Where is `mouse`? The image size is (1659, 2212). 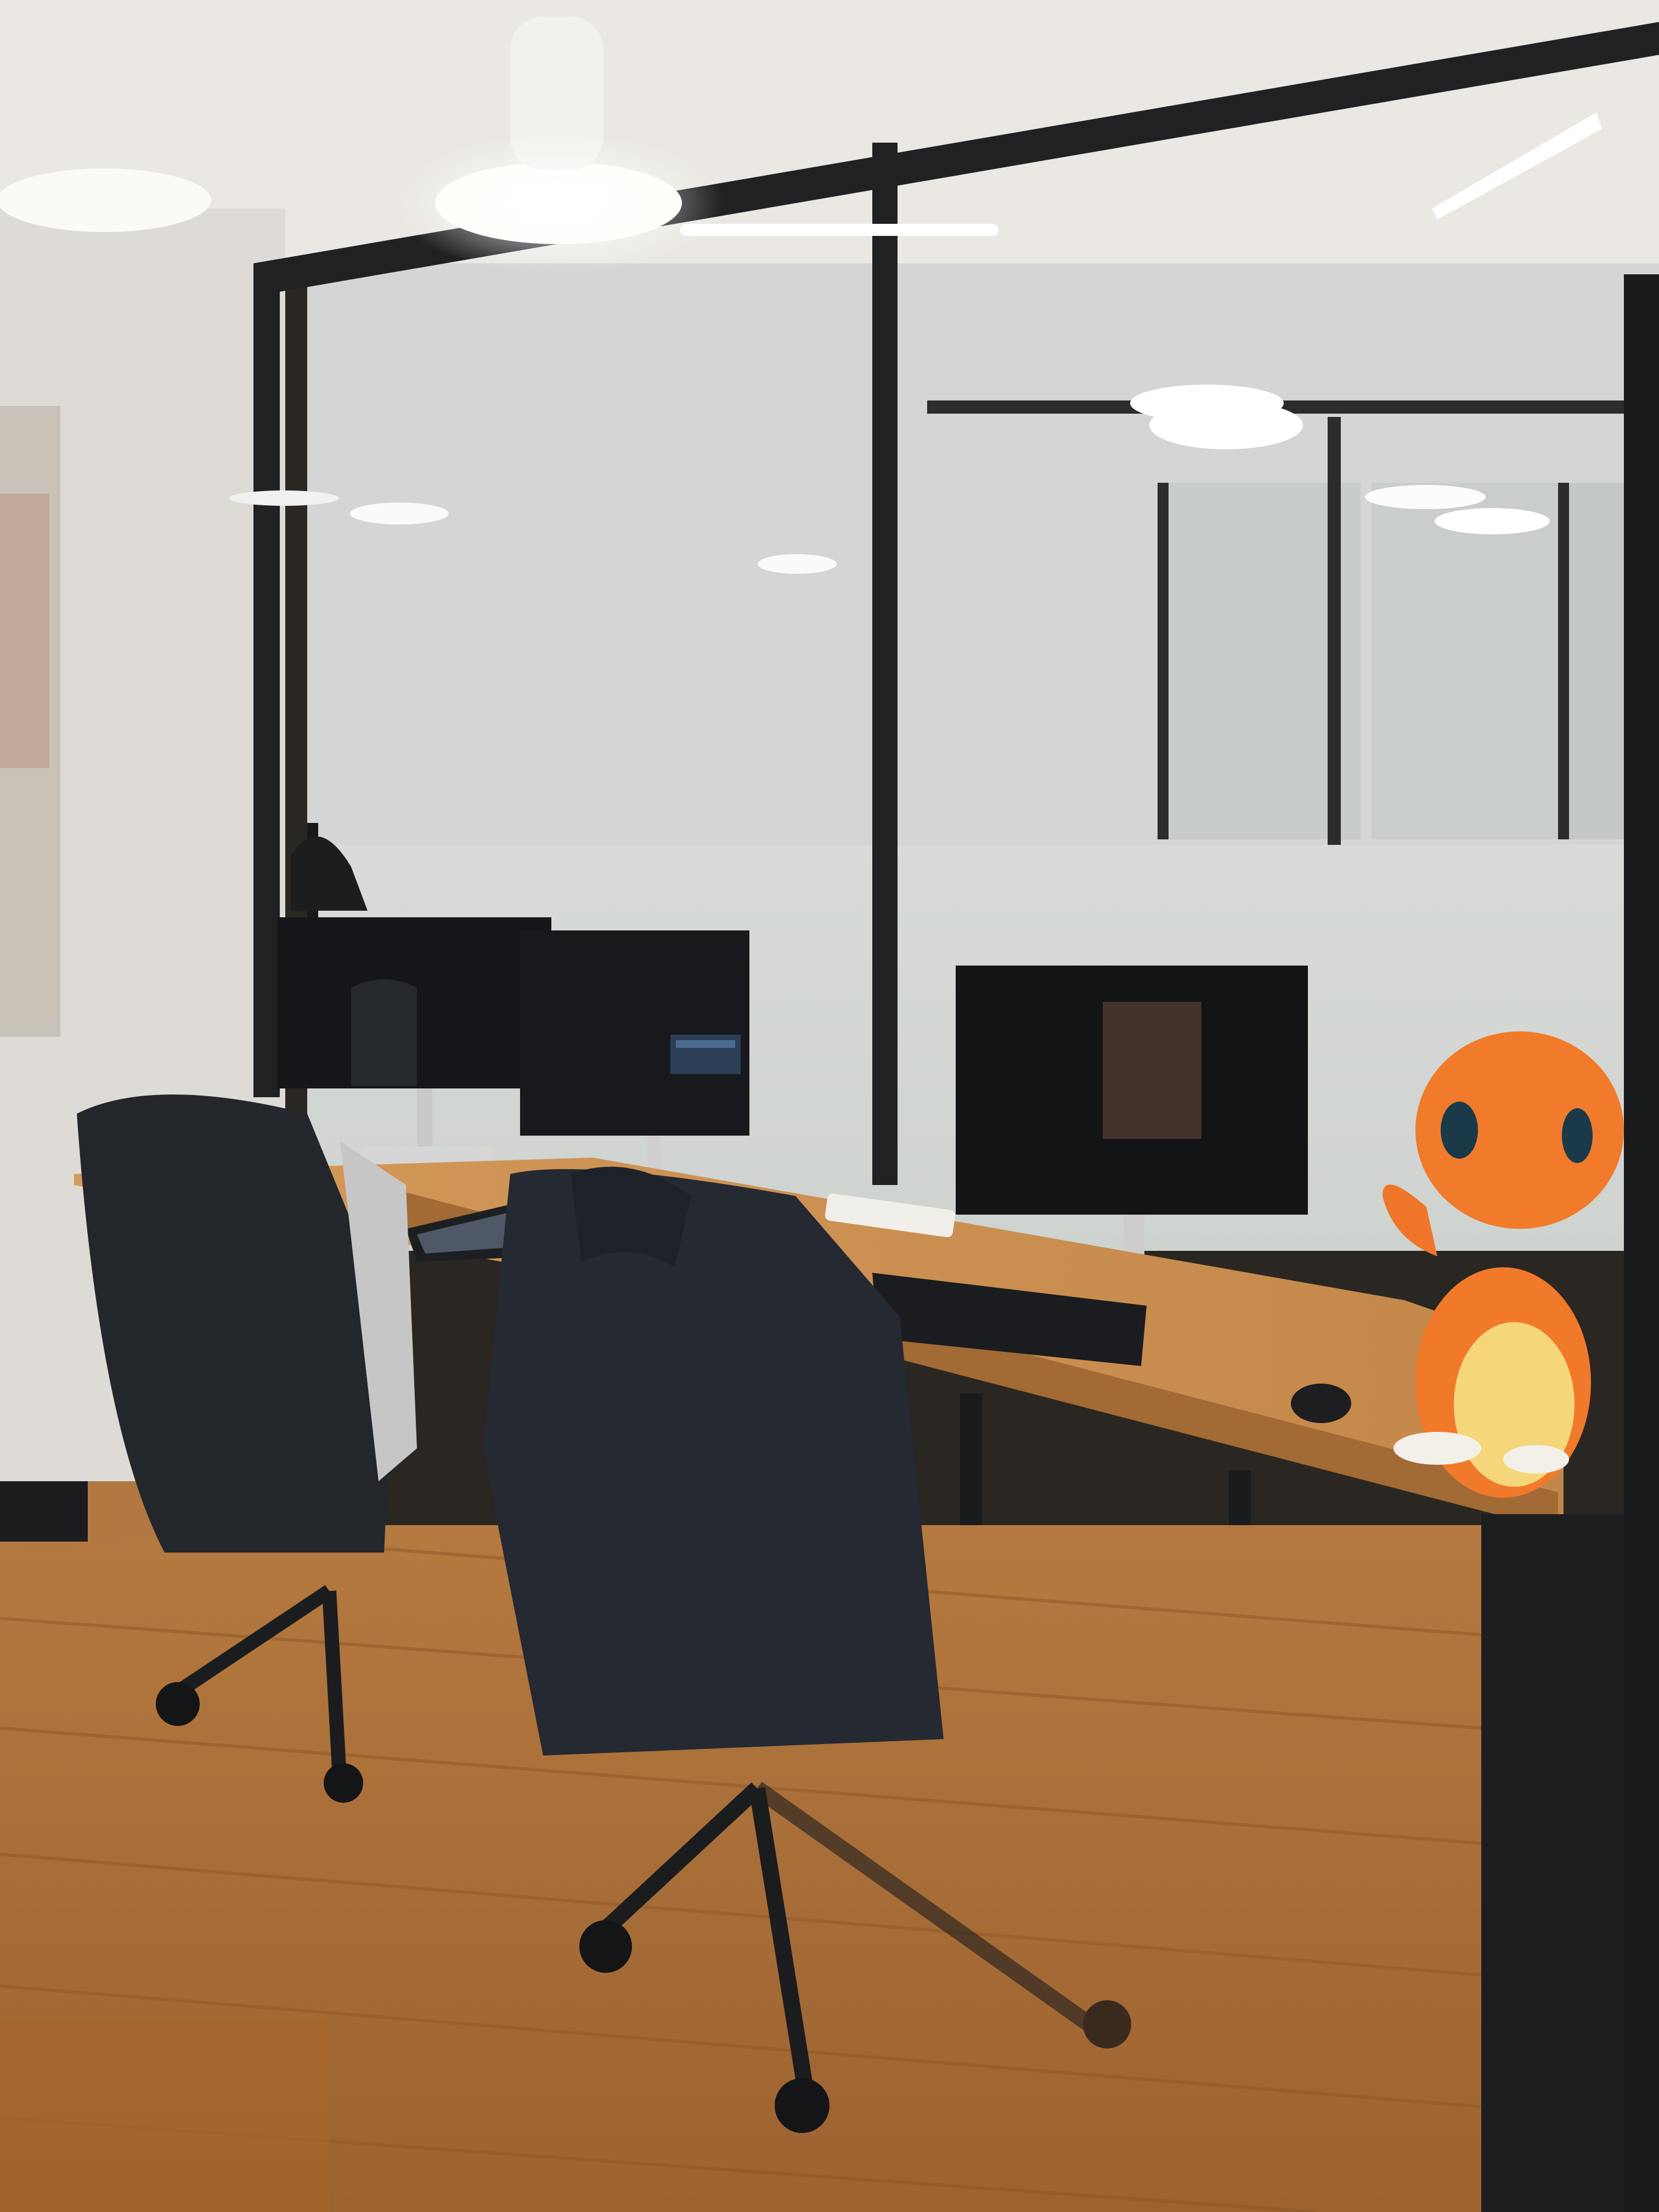 mouse is located at coordinates (1321, 1403).